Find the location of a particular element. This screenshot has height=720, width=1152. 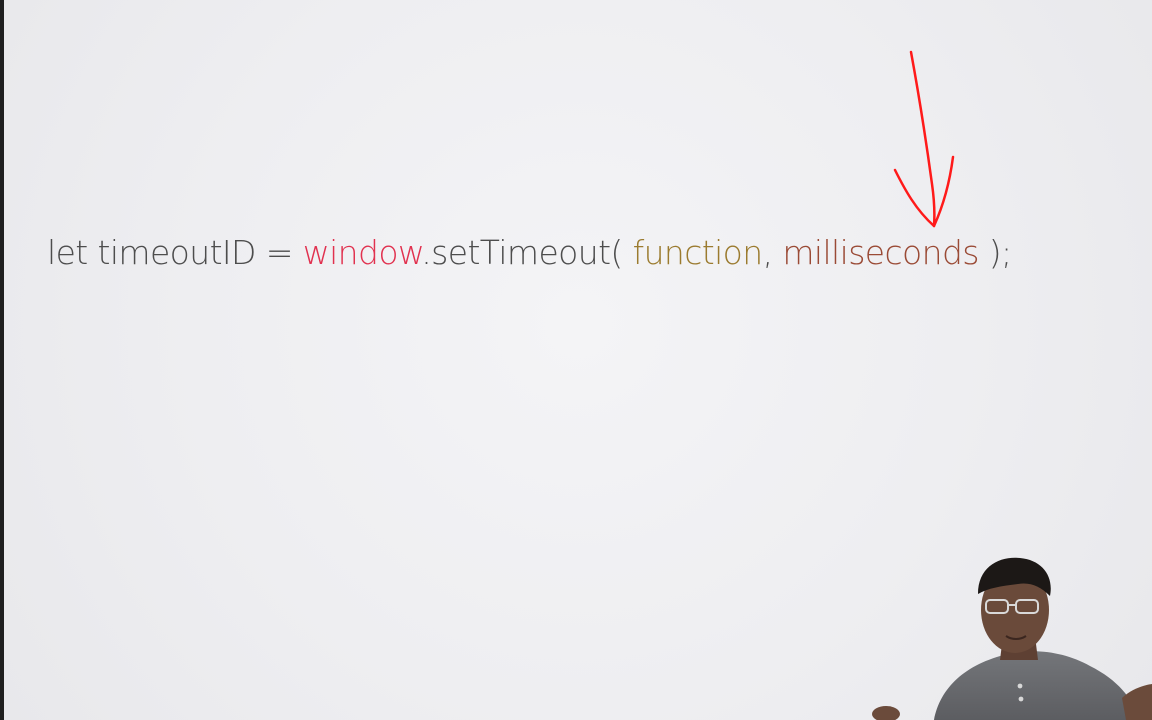

method-settimeout: setTimeout( is located at coordinates (527, 252).